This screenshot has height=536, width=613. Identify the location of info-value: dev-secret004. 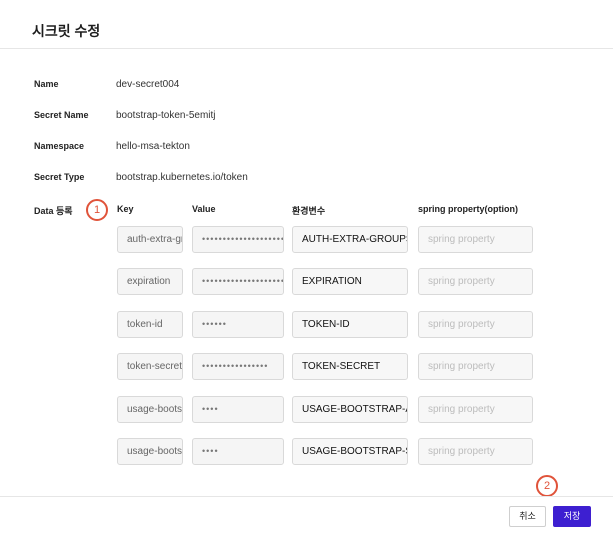
(148, 84).